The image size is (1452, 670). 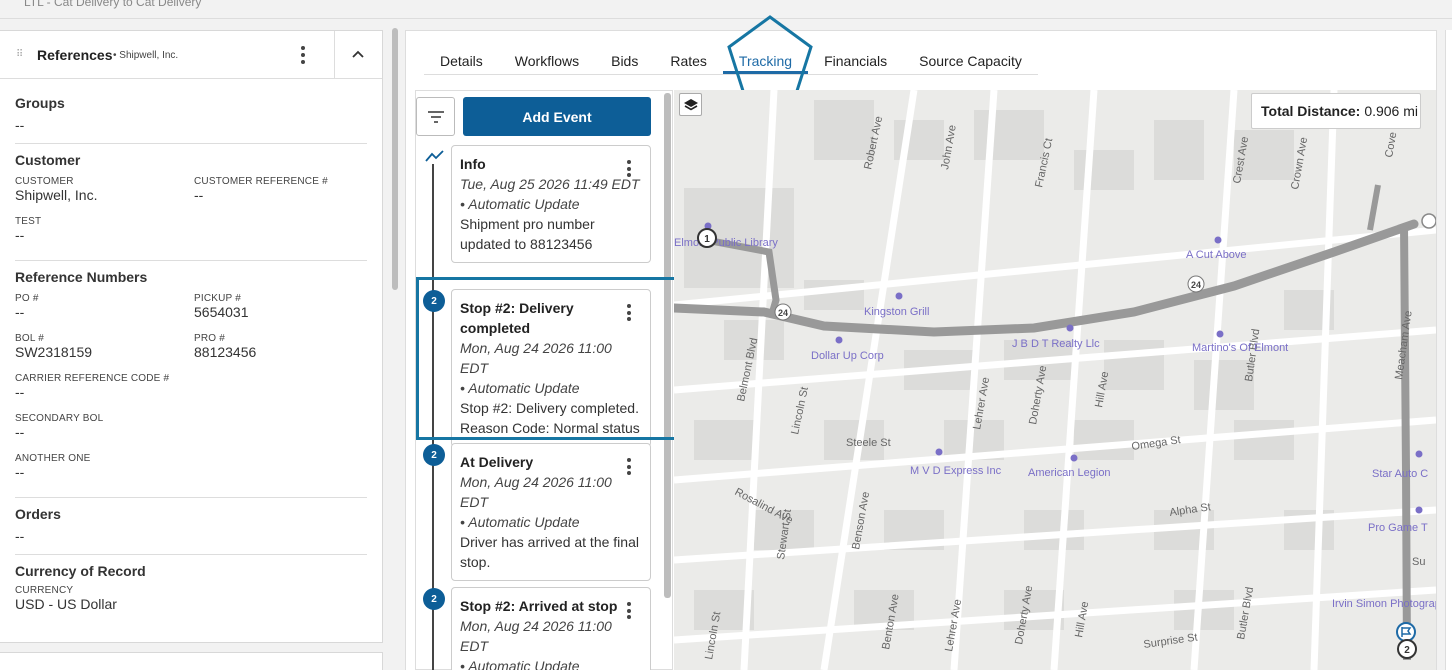 I want to click on orders-section: Orders --, so click(x=191, y=530).